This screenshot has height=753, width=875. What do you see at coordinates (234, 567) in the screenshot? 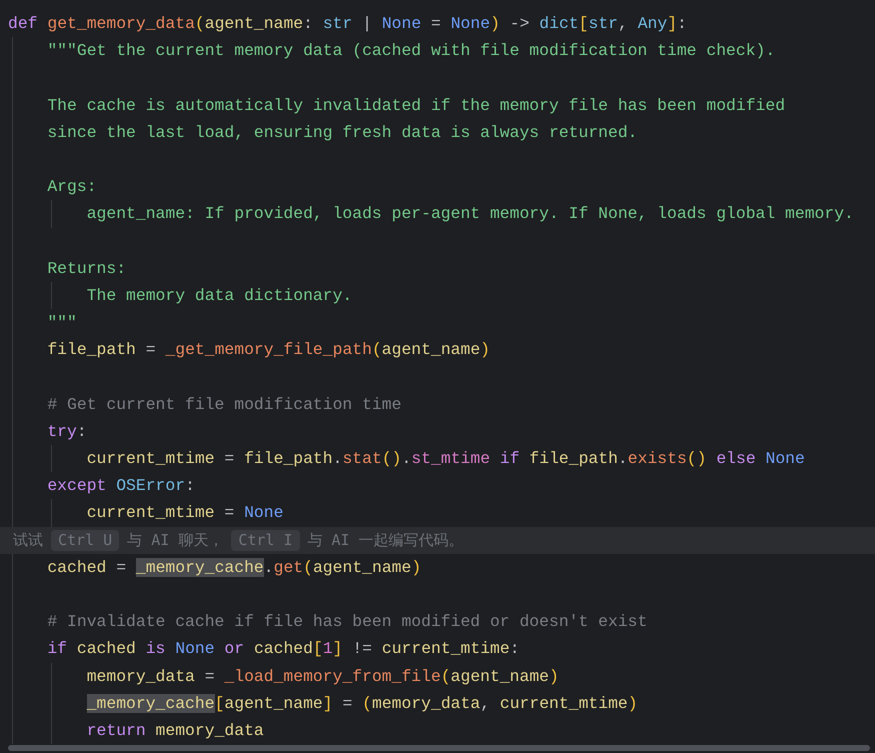
I see `code-line: cached = _memory_cache.get(agent_name)` at bounding box center [234, 567].